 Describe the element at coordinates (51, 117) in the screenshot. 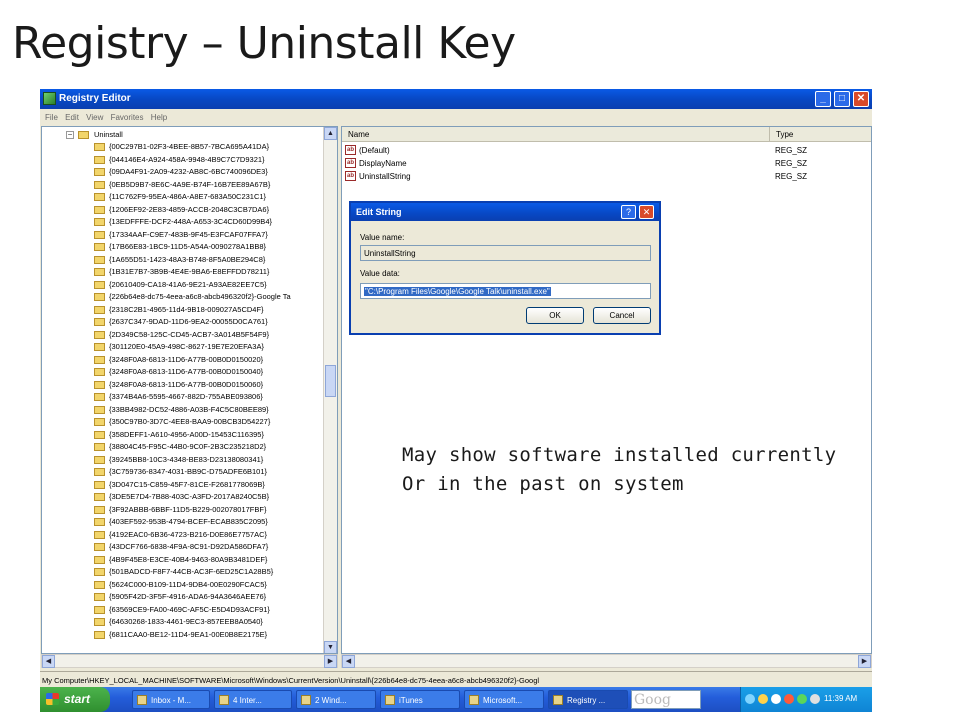

I see `menu-file: File` at that location.